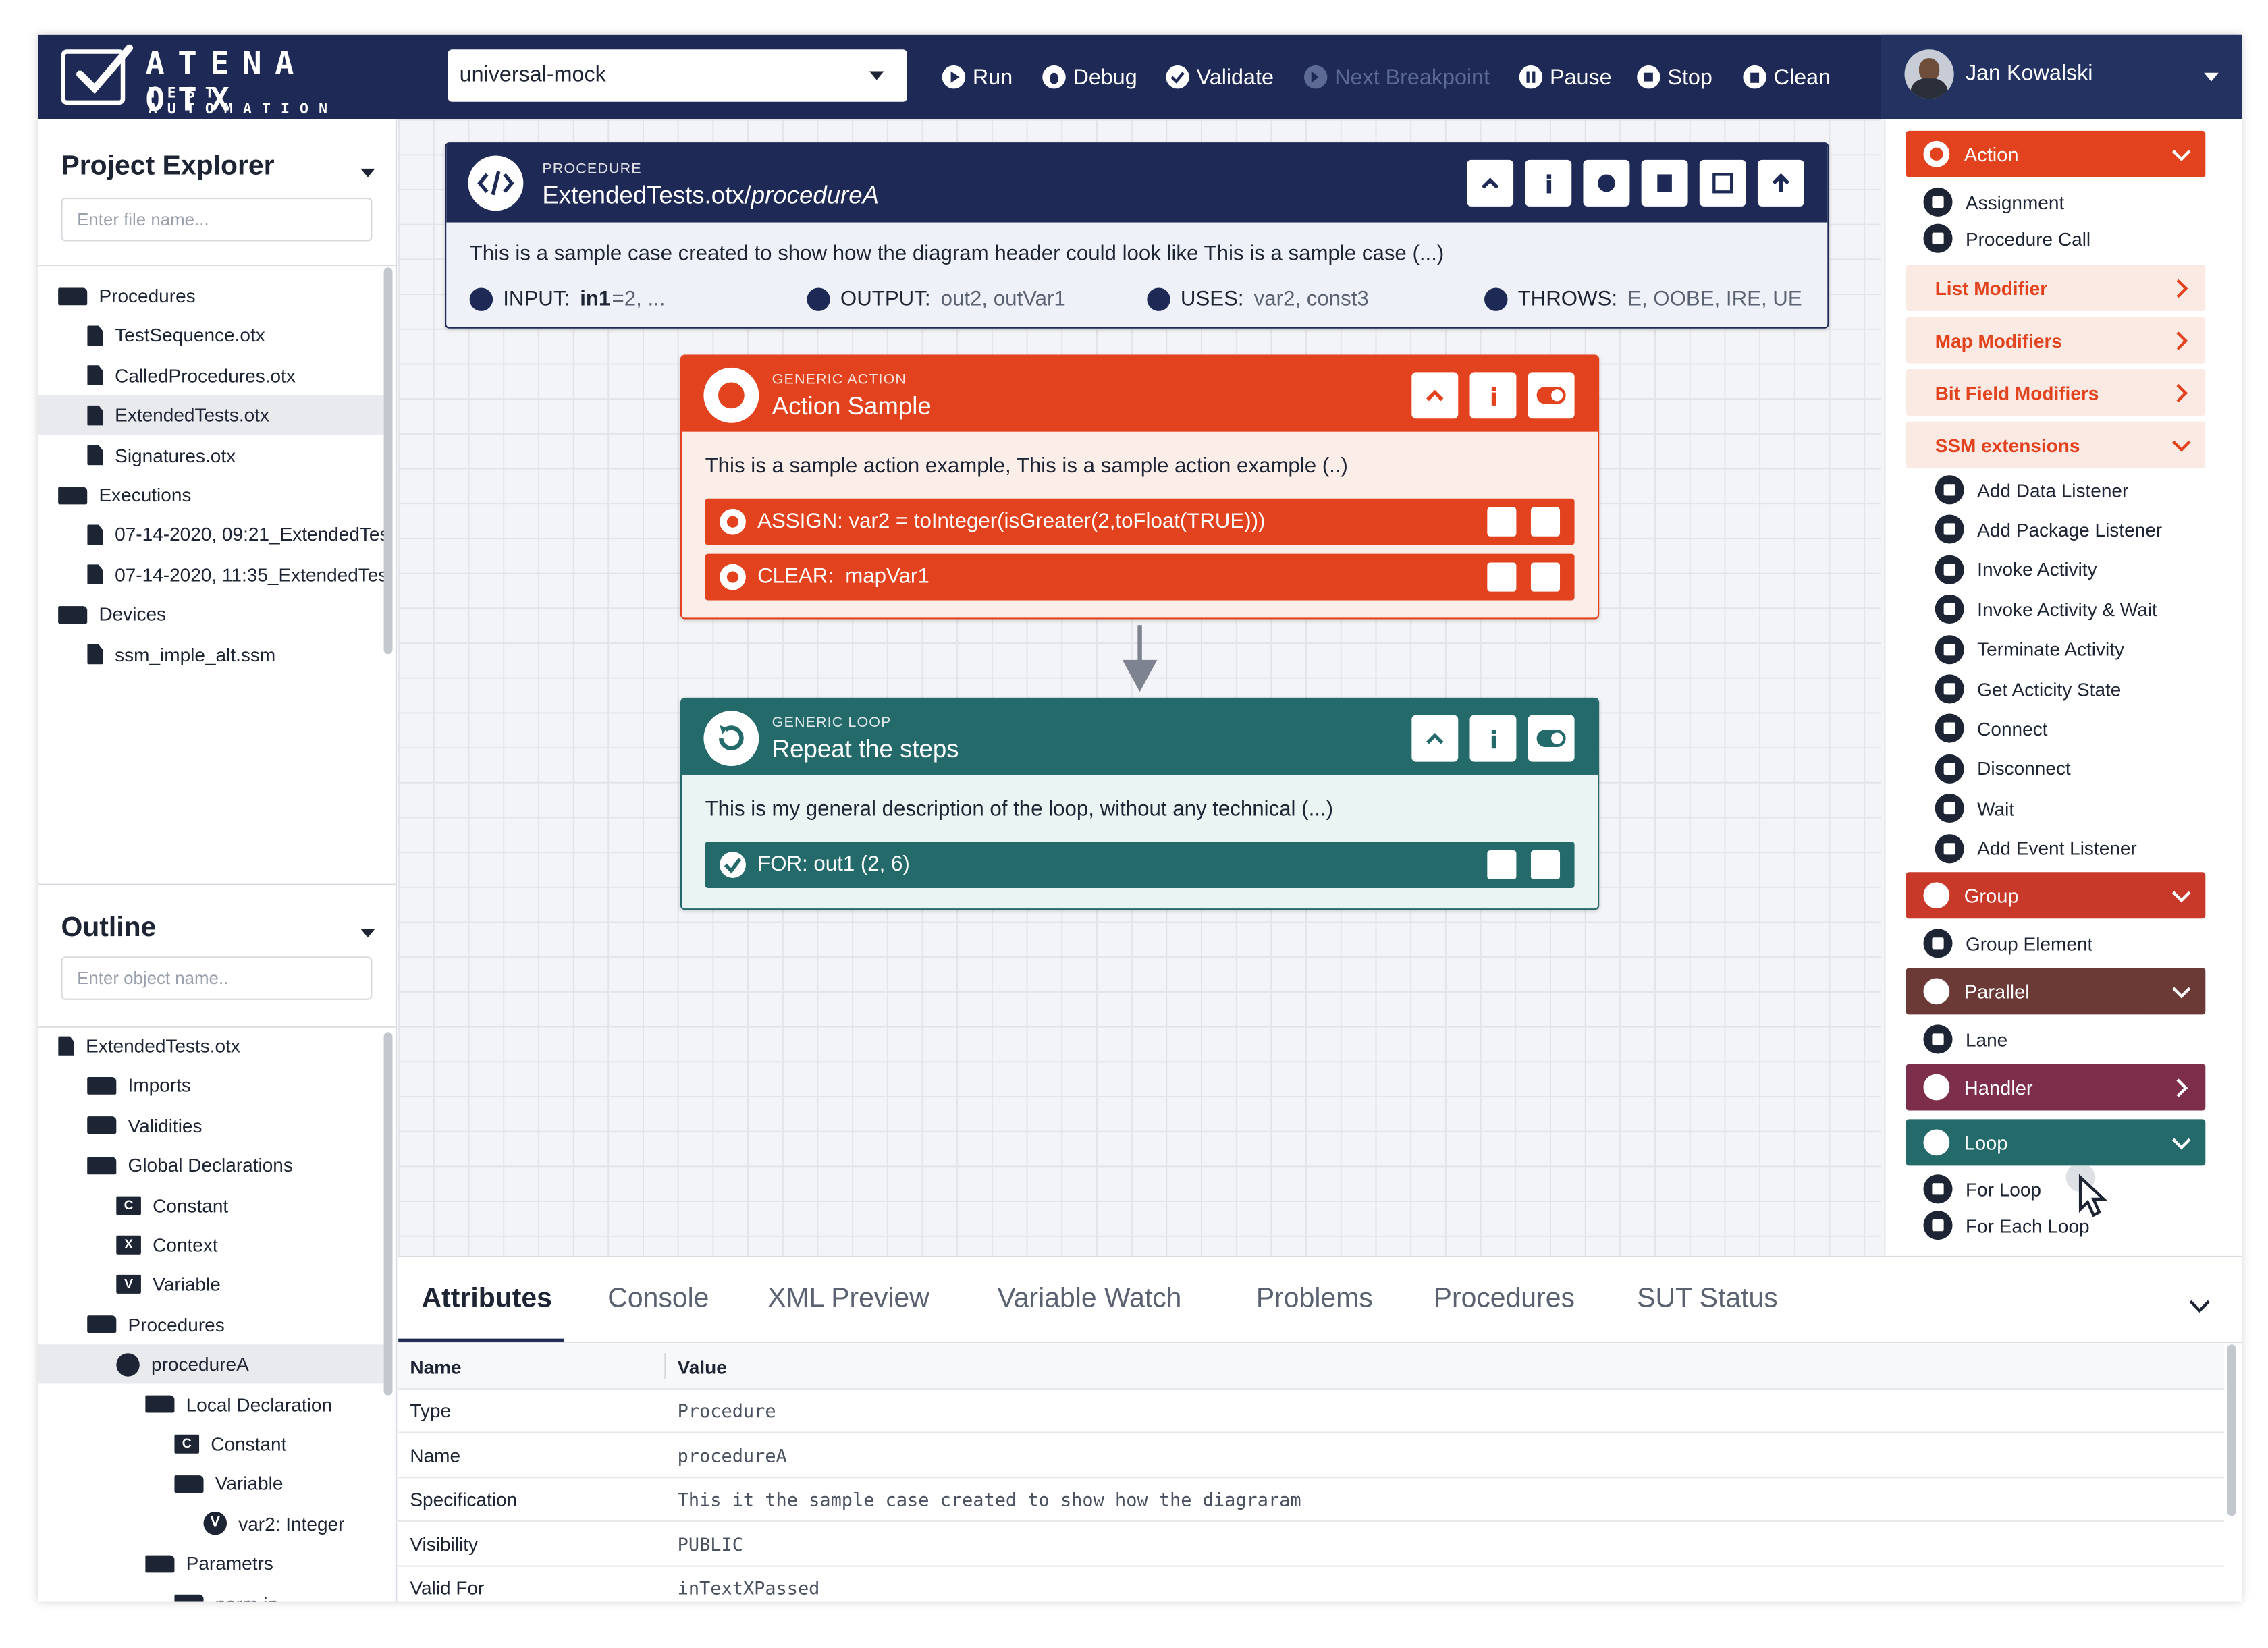 This screenshot has height=1648, width=2268. What do you see at coordinates (2056, 153) in the screenshot?
I see `palette-action-header: Action` at bounding box center [2056, 153].